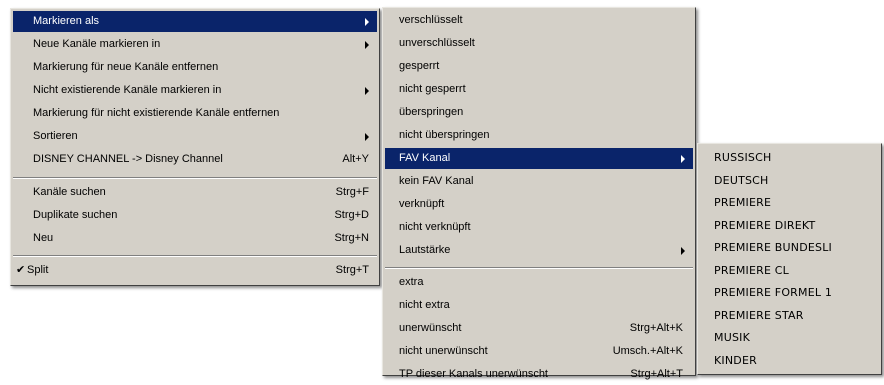 The width and height of the screenshot is (884, 385). Describe the element at coordinates (789, 157) in the screenshot. I see `menu-item-fav-russisch: RUSSISCH` at that location.